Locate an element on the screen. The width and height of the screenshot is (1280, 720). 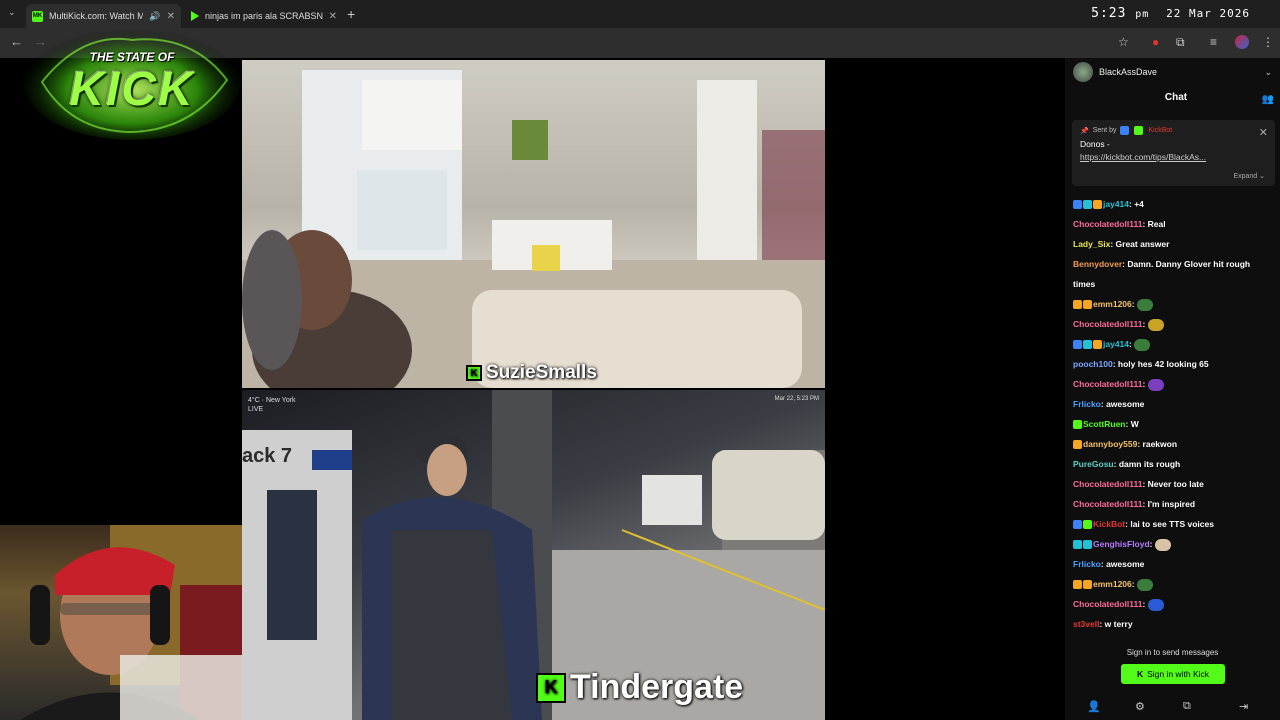
chat-username: Lady_Six is located at coordinates (1091, 244).